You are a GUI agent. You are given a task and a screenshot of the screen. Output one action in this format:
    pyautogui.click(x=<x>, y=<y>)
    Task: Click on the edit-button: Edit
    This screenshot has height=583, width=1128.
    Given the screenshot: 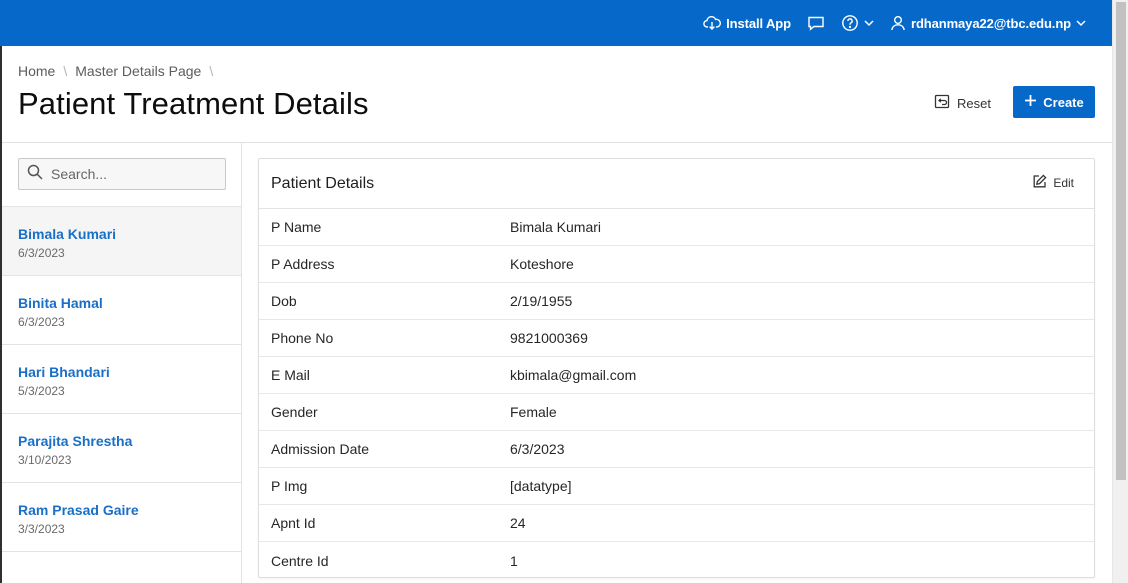 What is the action you would take?
    pyautogui.click(x=1053, y=183)
    